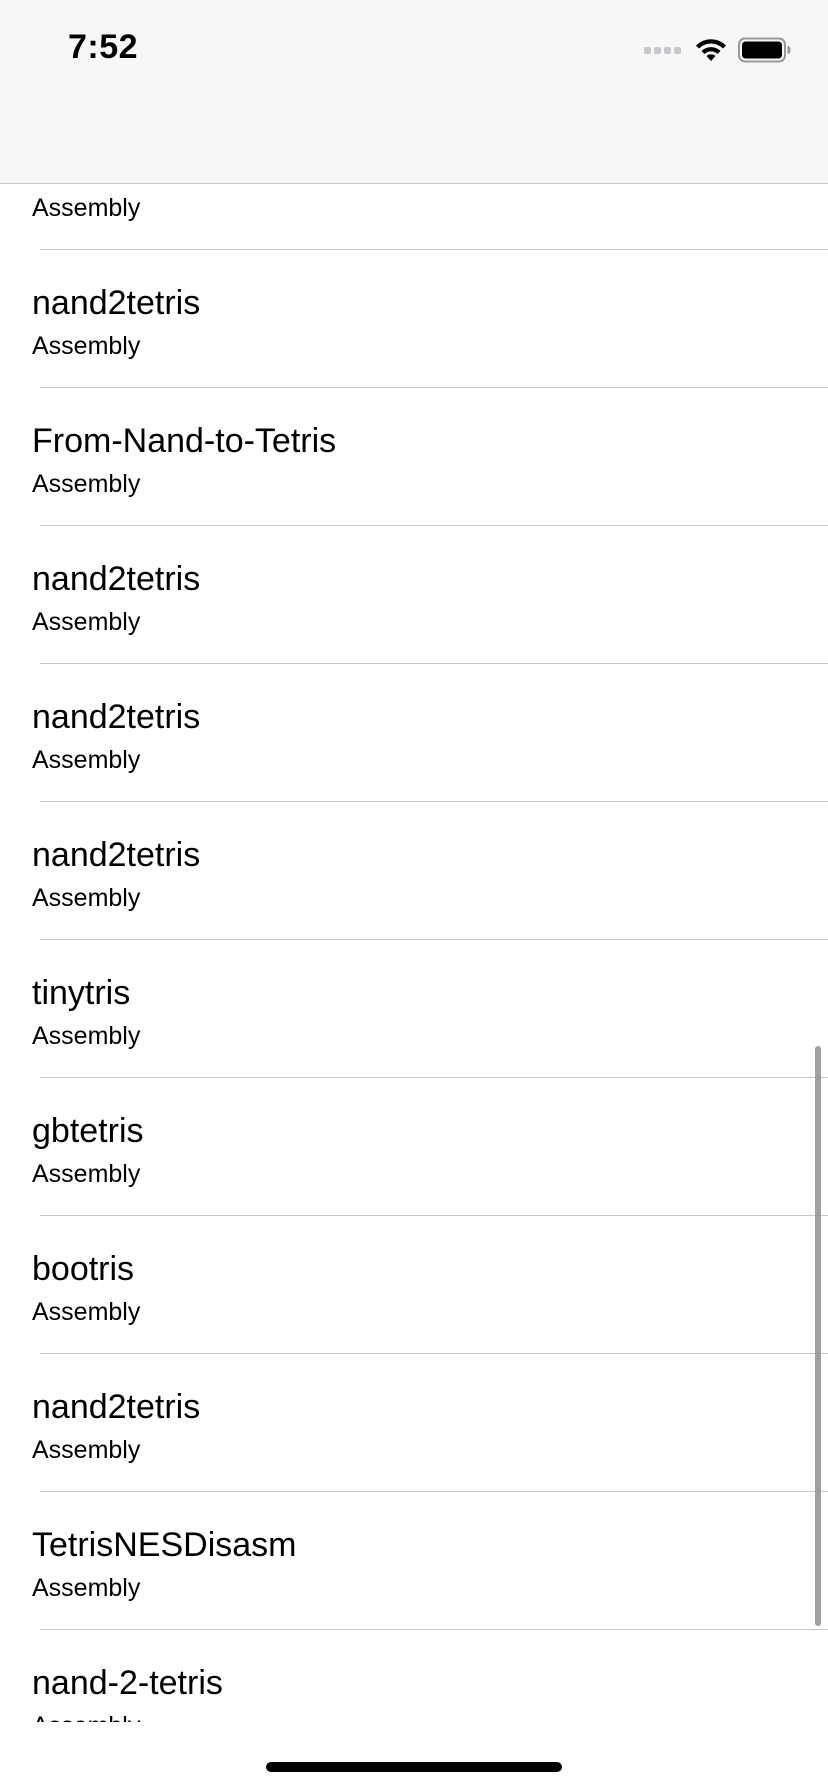 Image resolution: width=828 pixels, height=1792 pixels. What do you see at coordinates (164, 1545) in the screenshot?
I see `repo-name: TetrisNESDisasm` at bounding box center [164, 1545].